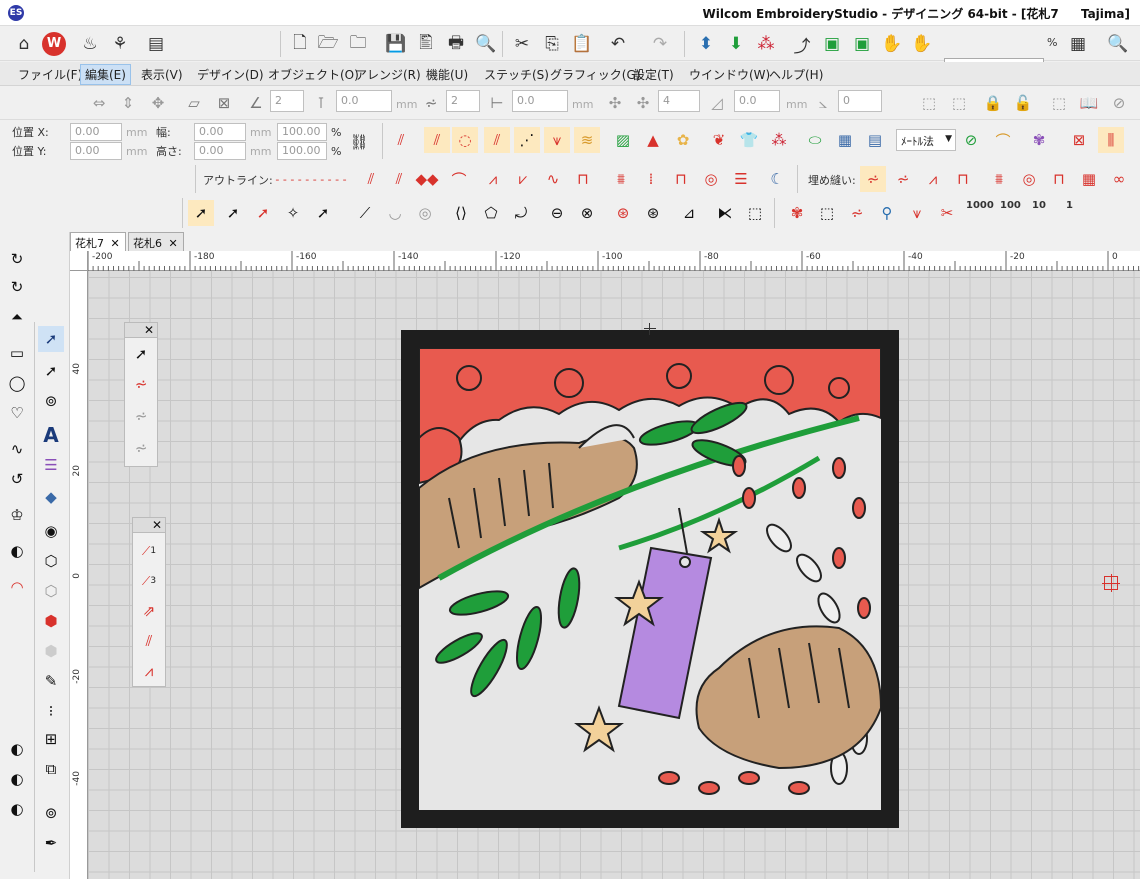 The image size is (1140, 879). Describe the element at coordinates (24, 44) in the screenshot. I see `home-icon: ⌂` at that location.